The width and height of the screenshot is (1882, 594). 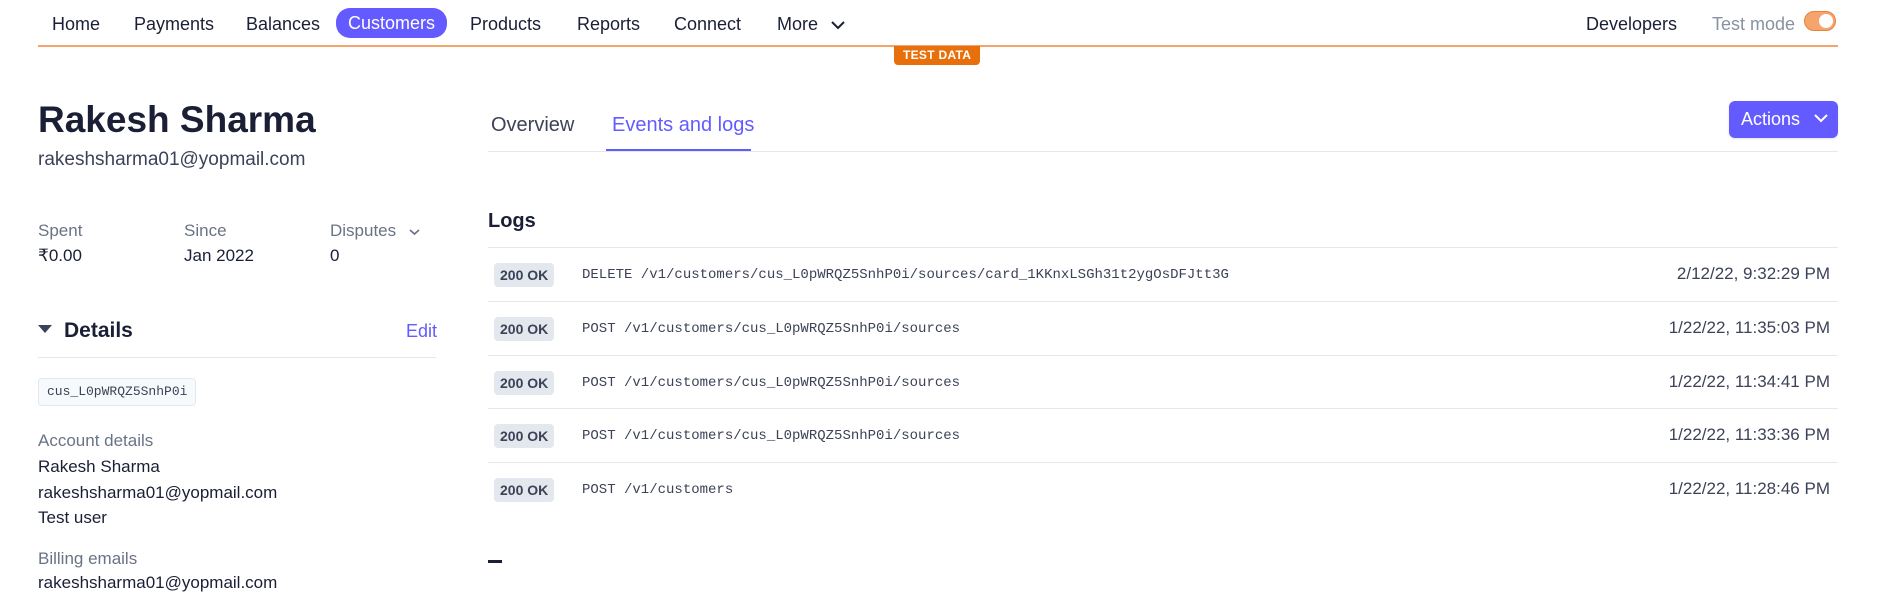 What do you see at coordinates (335, 255) in the screenshot?
I see `stat-disputes-value: 0` at bounding box center [335, 255].